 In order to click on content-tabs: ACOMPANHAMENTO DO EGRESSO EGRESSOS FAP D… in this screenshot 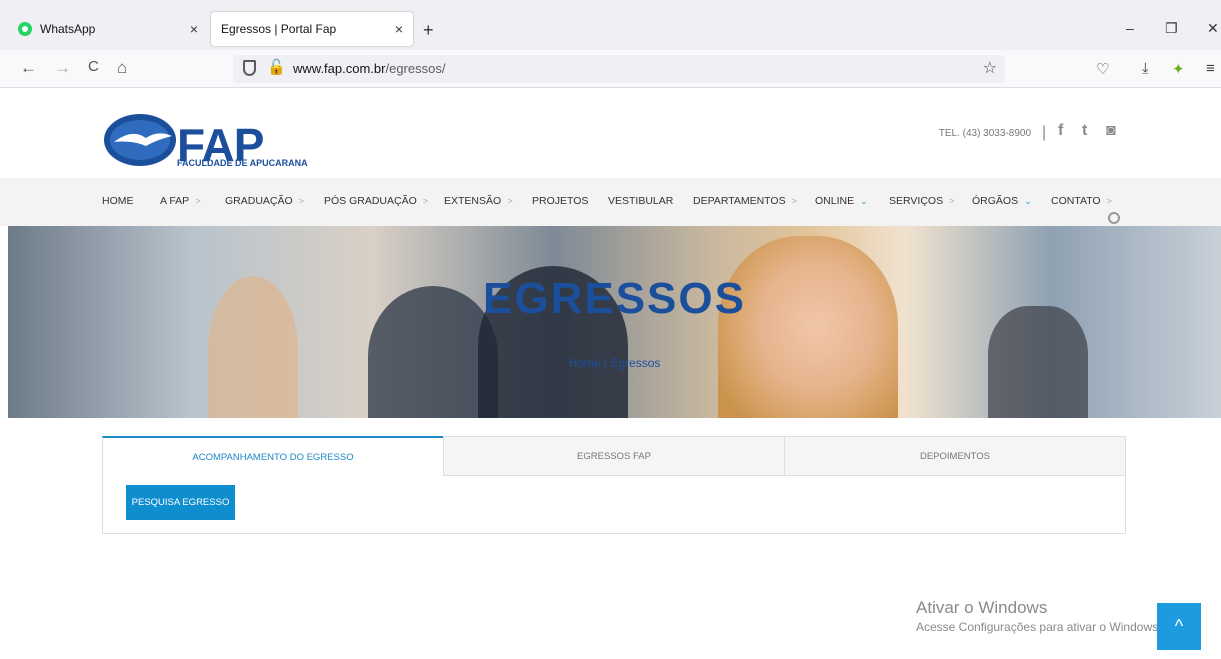, I will do `click(614, 456)`.